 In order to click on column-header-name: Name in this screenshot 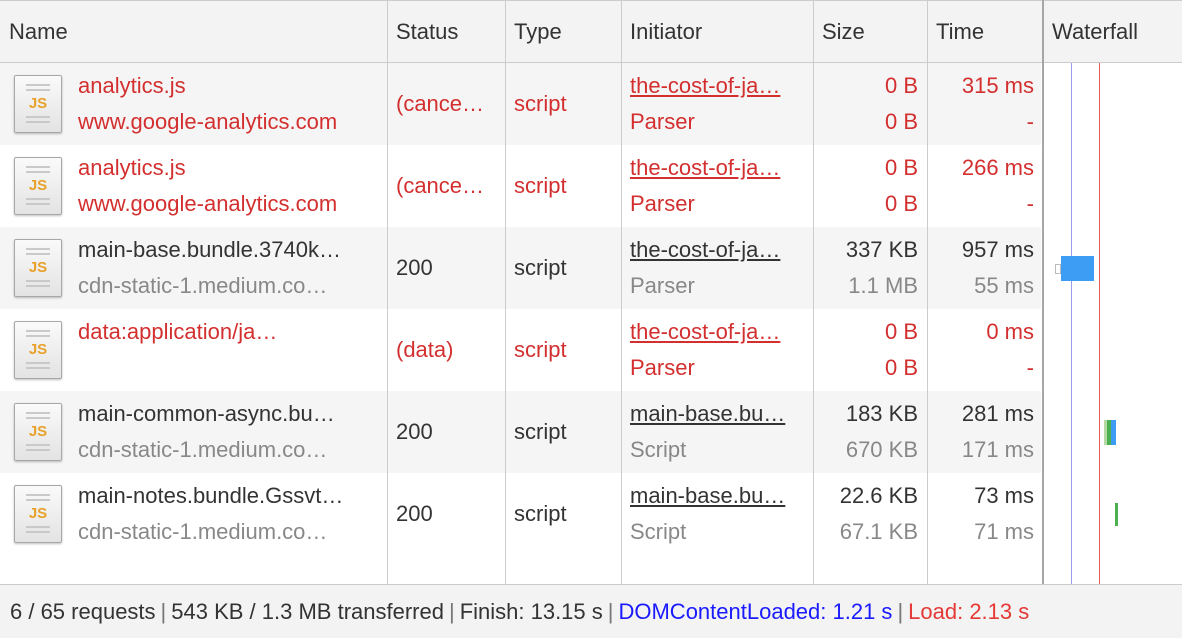, I will do `click(193, 32)`.